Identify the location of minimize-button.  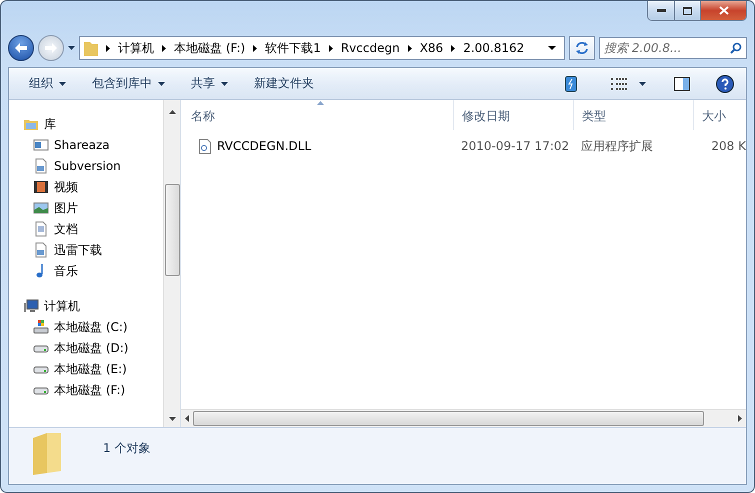
(661, 10).